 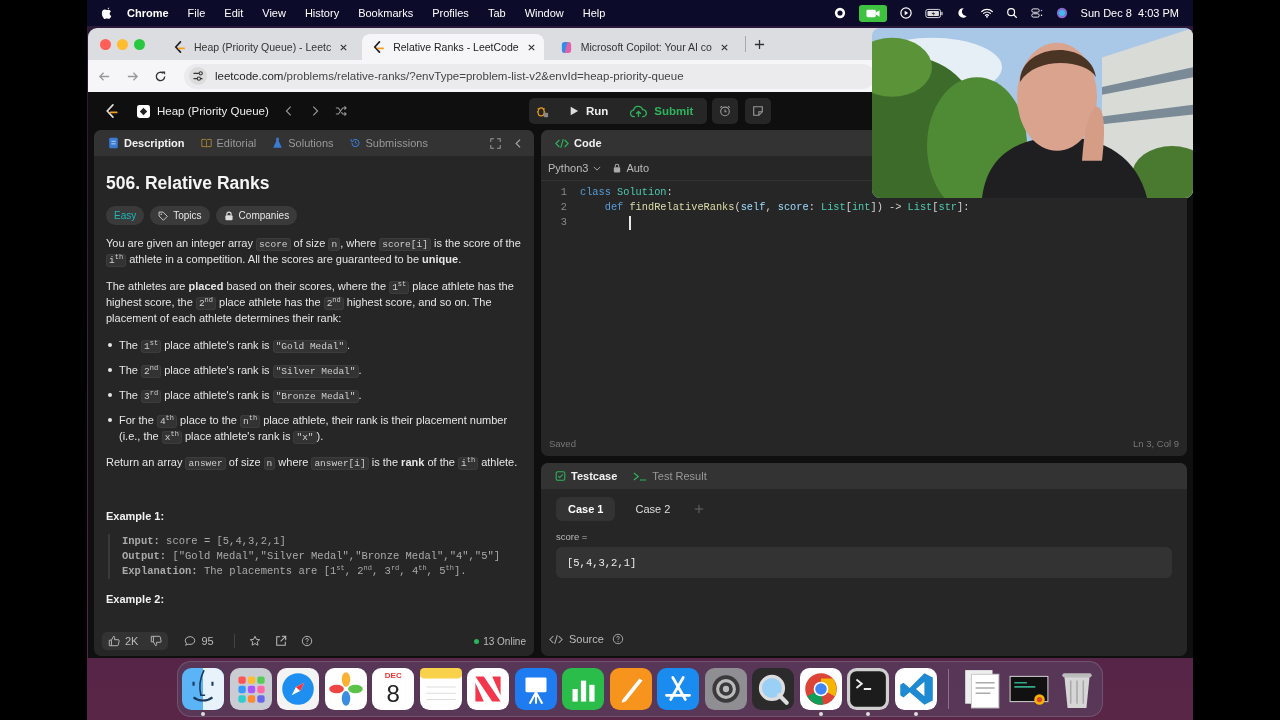 I want to click on browser-tab: Heap (Priority Queue) - Leetc, so click(x=260, y=47).